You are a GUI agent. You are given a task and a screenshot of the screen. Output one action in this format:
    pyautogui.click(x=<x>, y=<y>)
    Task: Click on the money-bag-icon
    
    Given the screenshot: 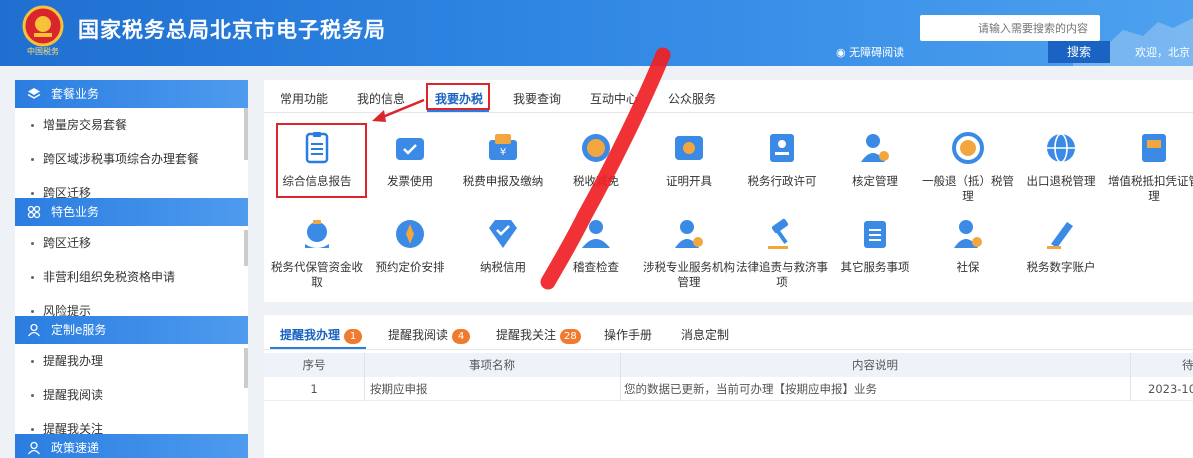 What is the action you would take?
    pyautogui.click(x=317, y=234)
    